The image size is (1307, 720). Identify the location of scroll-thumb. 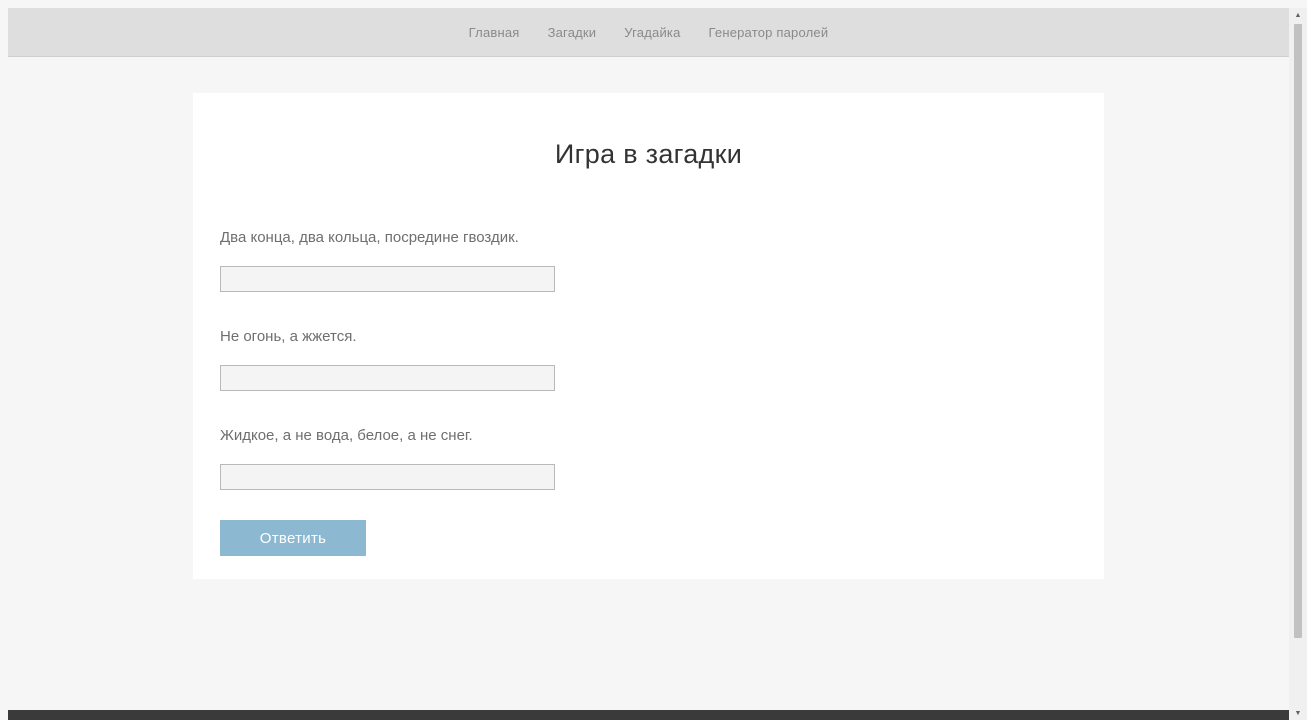
(1298, 331).